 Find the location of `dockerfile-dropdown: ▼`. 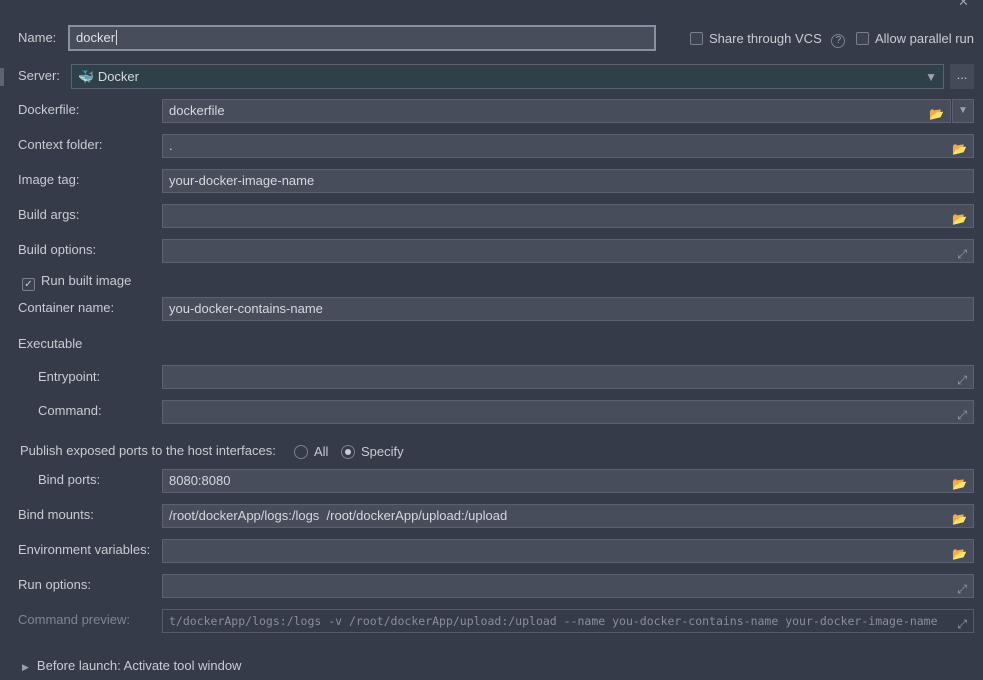

dockerfile-dropdown: ▼ is located at coordinates (963, 111).